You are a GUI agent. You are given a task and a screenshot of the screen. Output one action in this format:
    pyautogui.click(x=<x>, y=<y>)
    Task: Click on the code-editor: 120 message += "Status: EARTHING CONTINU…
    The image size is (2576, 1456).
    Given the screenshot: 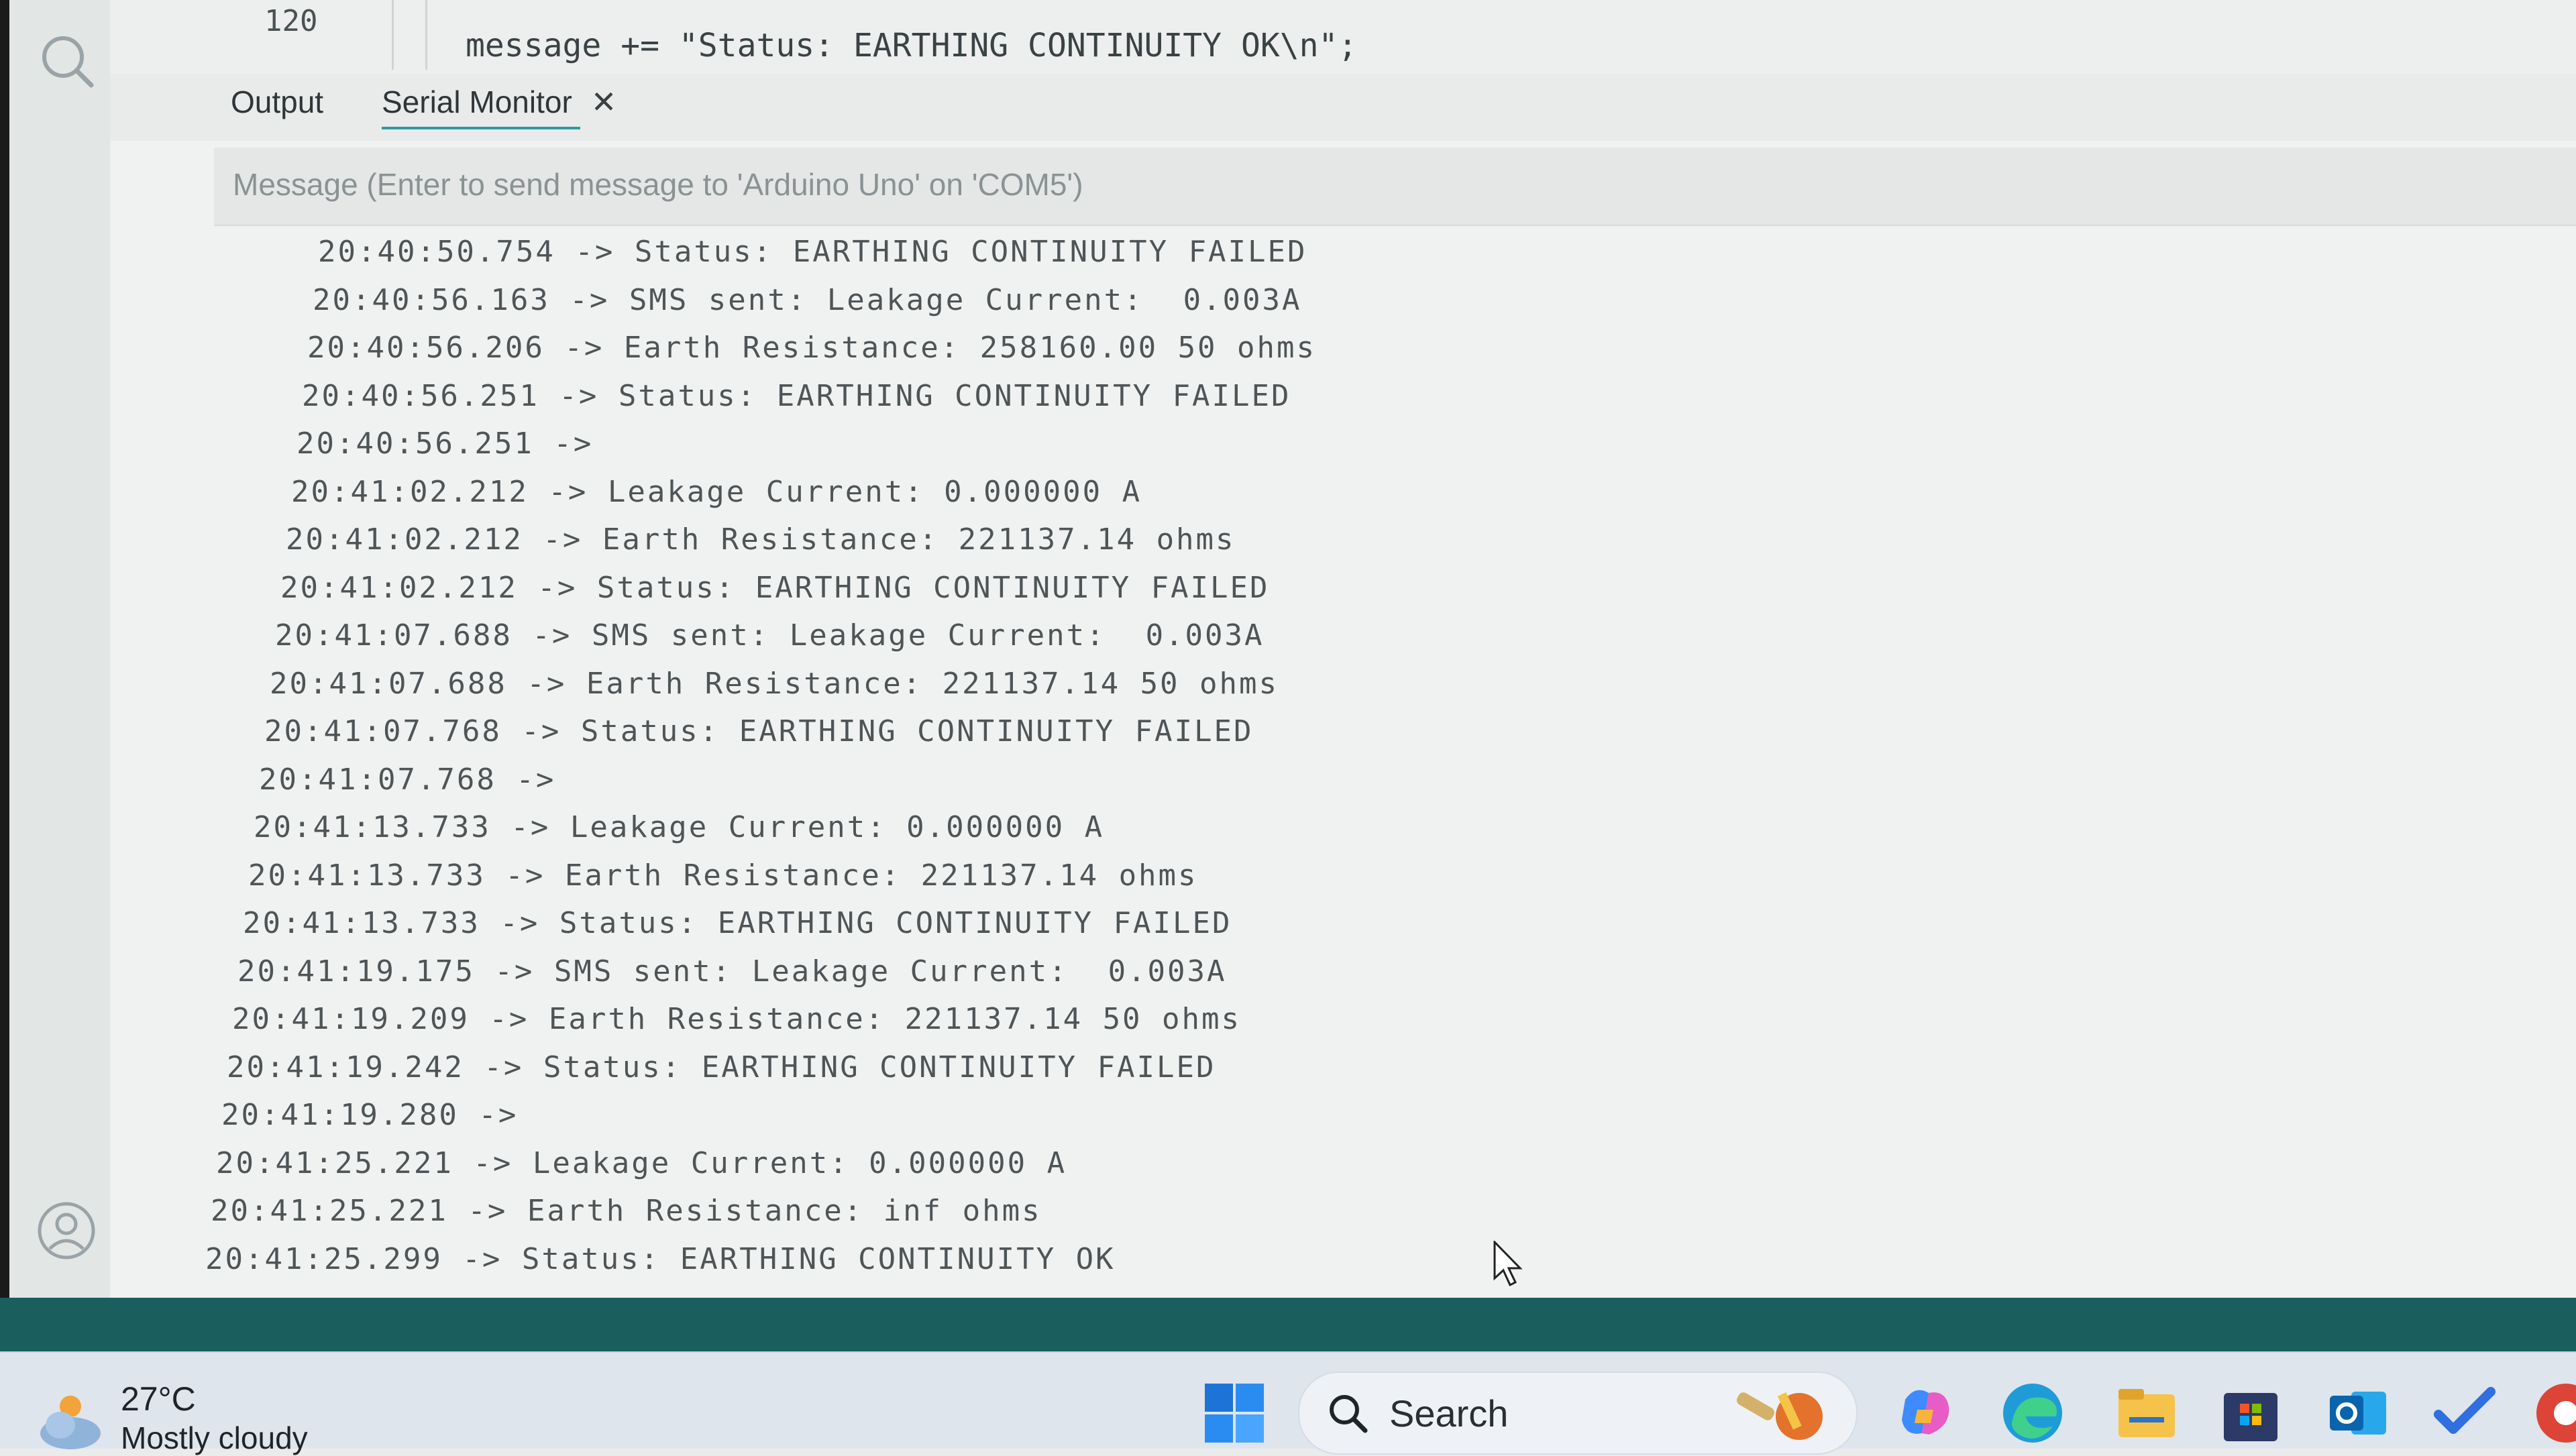 What is the action you would take?
    pyautogui.click(x=1343, y=37)
    